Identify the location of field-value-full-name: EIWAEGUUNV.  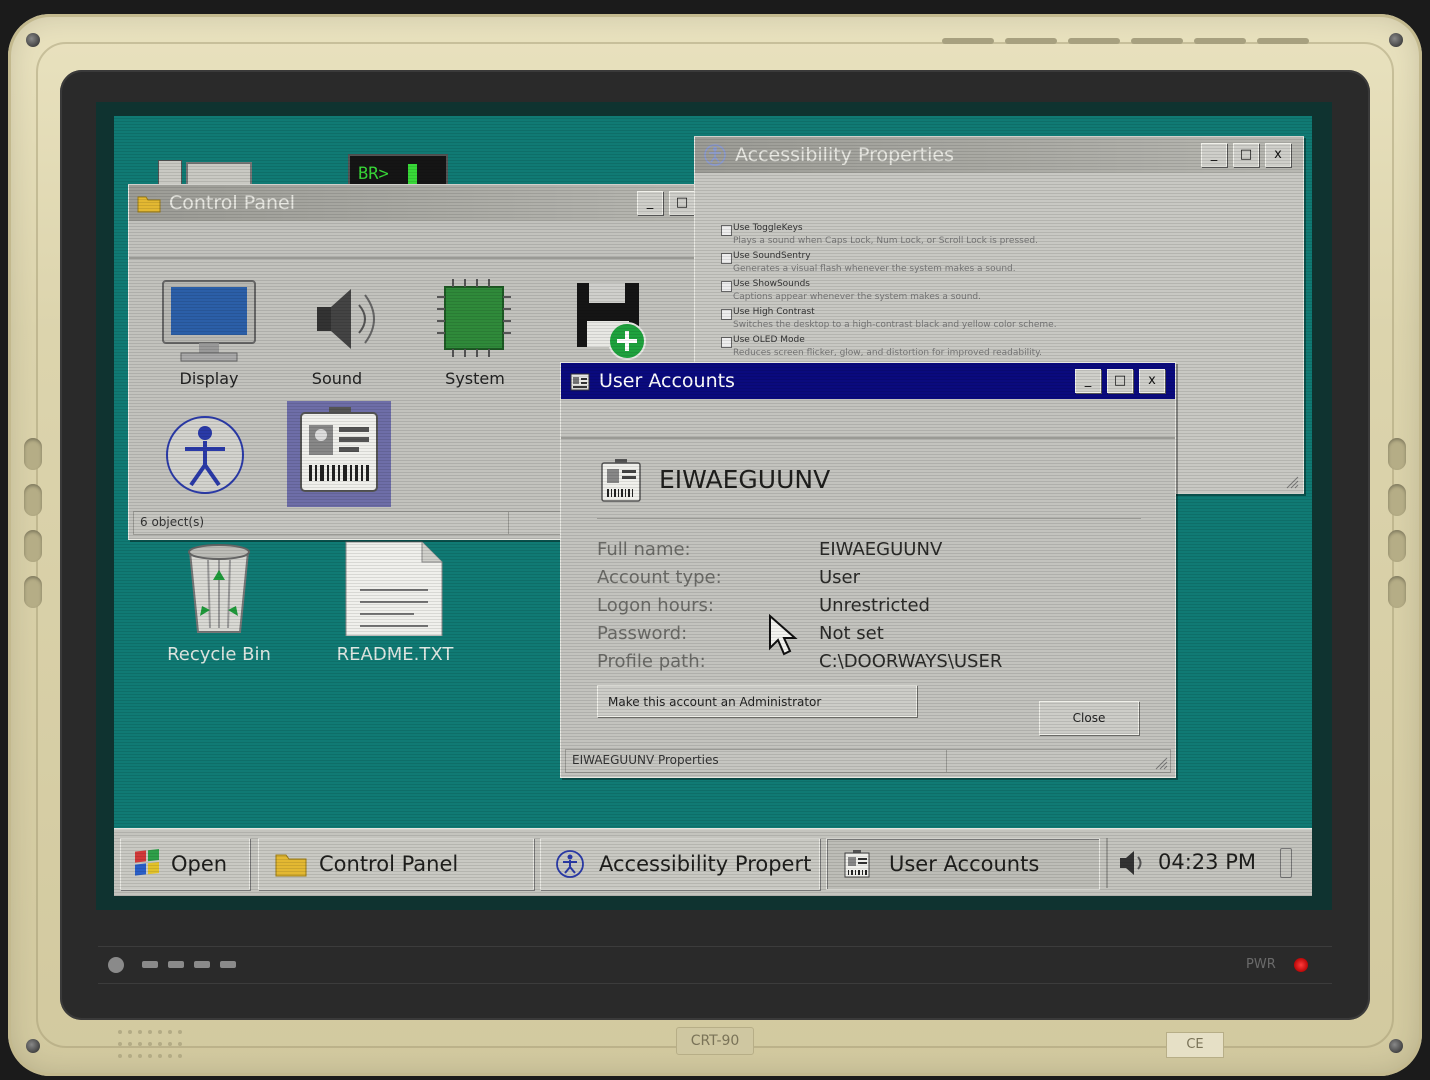
(881, 549).